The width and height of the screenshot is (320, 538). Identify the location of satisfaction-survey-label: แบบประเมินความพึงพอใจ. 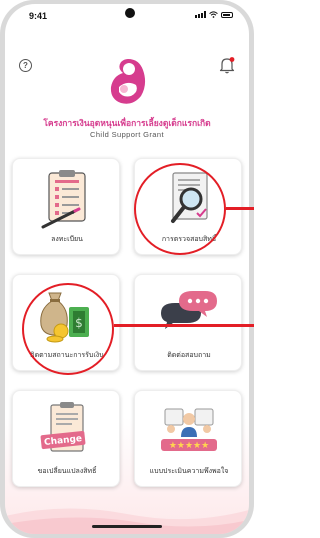
(189, 471).